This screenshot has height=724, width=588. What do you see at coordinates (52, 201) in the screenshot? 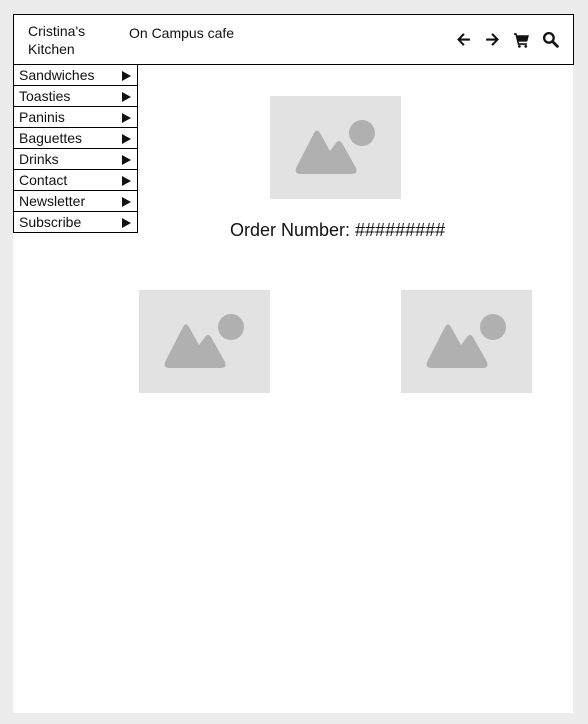
I see `menu-item-label: Newsletter` at bounding box center [52, 201].